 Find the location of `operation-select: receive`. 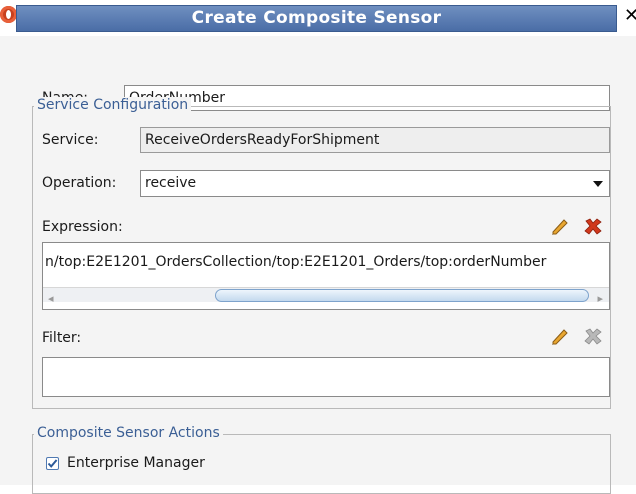

operation-select: receive is located at coordinates (375, 183).